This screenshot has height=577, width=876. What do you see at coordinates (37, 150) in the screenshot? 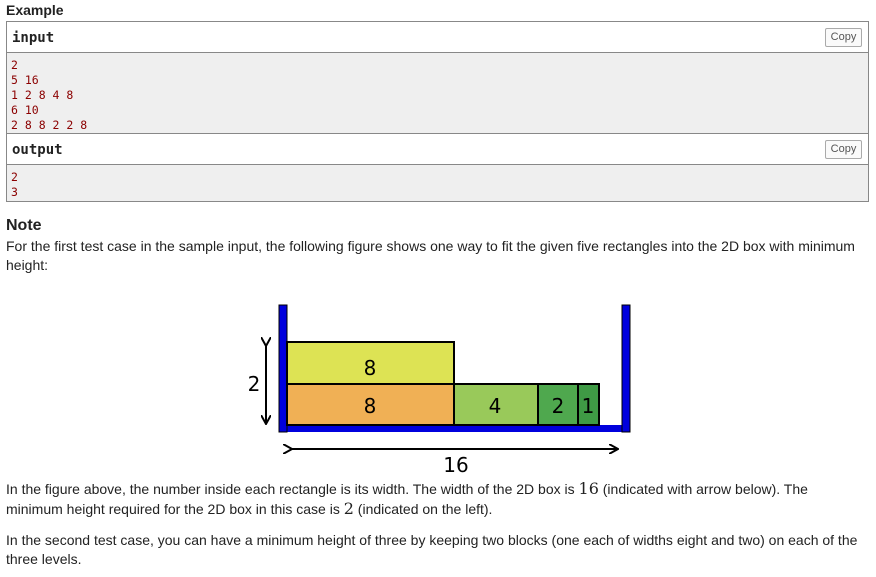
I see `output-label: output` at bounding box center [37, 150].